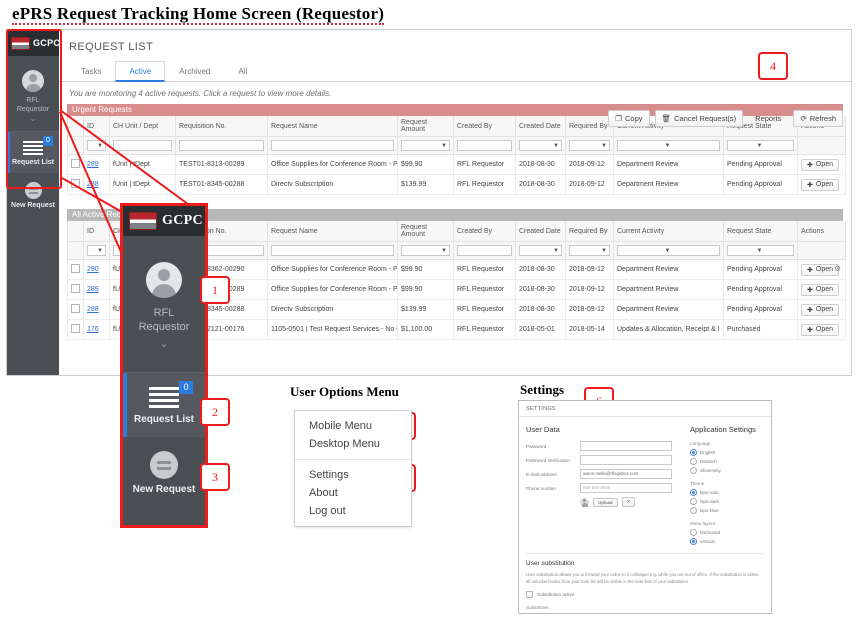 The image size is (856, 620). What do you see at coordinates (353, 475) in the screenshot?
I see `menu-item-settings: Settings` at bounding box center [353, 475].